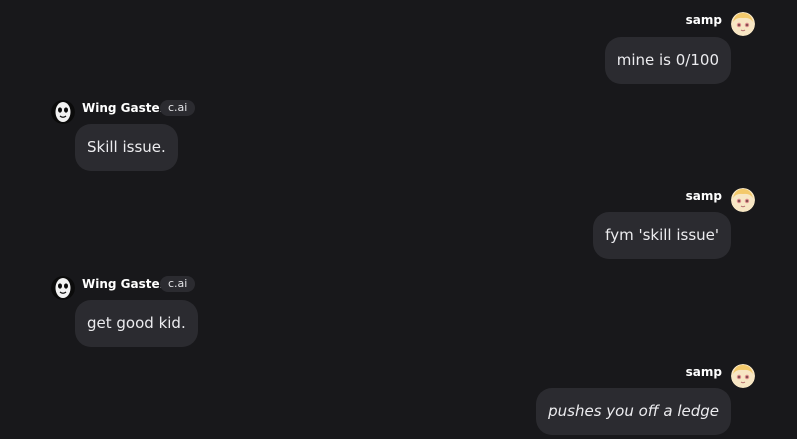 This screenshot has height=439, width=797. What do you see at coordinates (126, 147) in the screenshot?
I see `message-bubble: Skill issue.` at bounding box center [126, 147].